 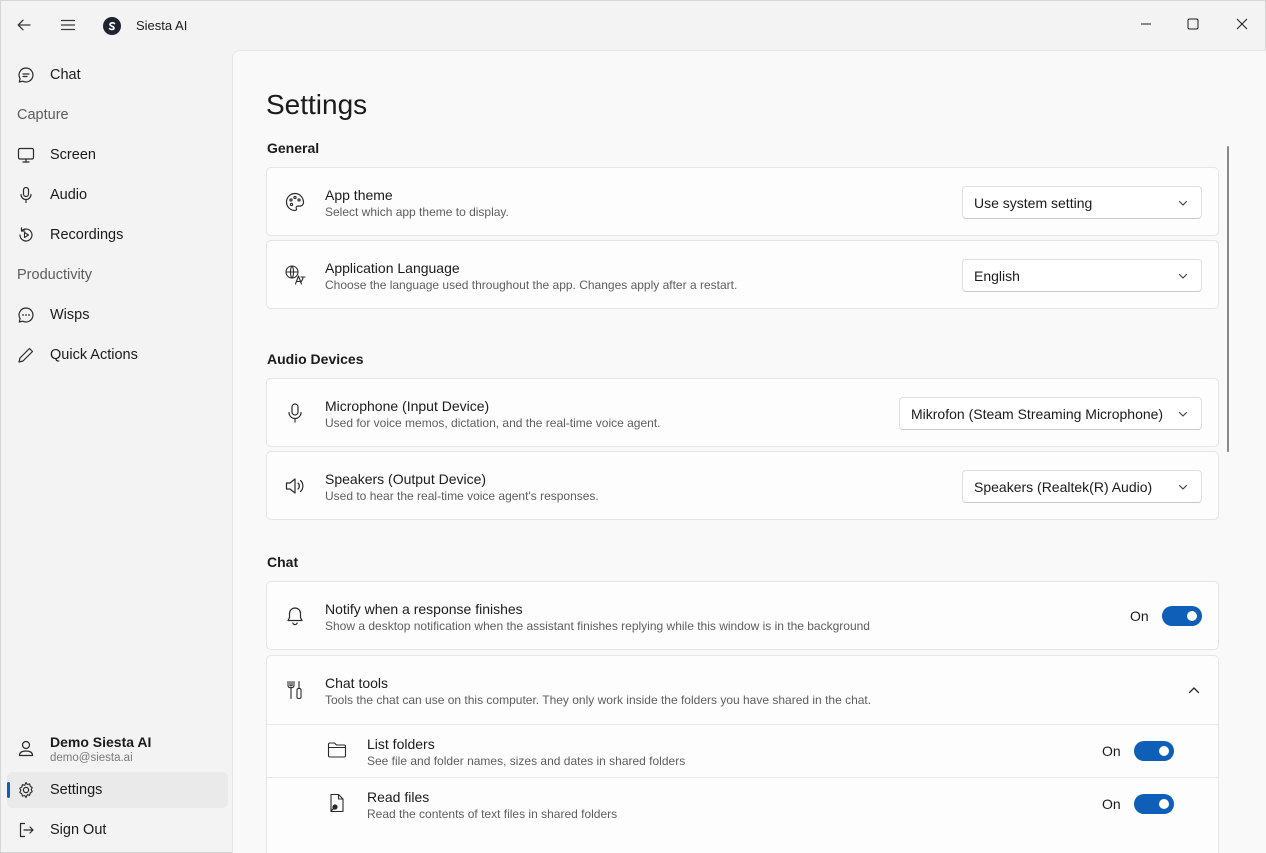 I want to click on sidebar-item-recordings: Recordings, so click(x=117, y=235).